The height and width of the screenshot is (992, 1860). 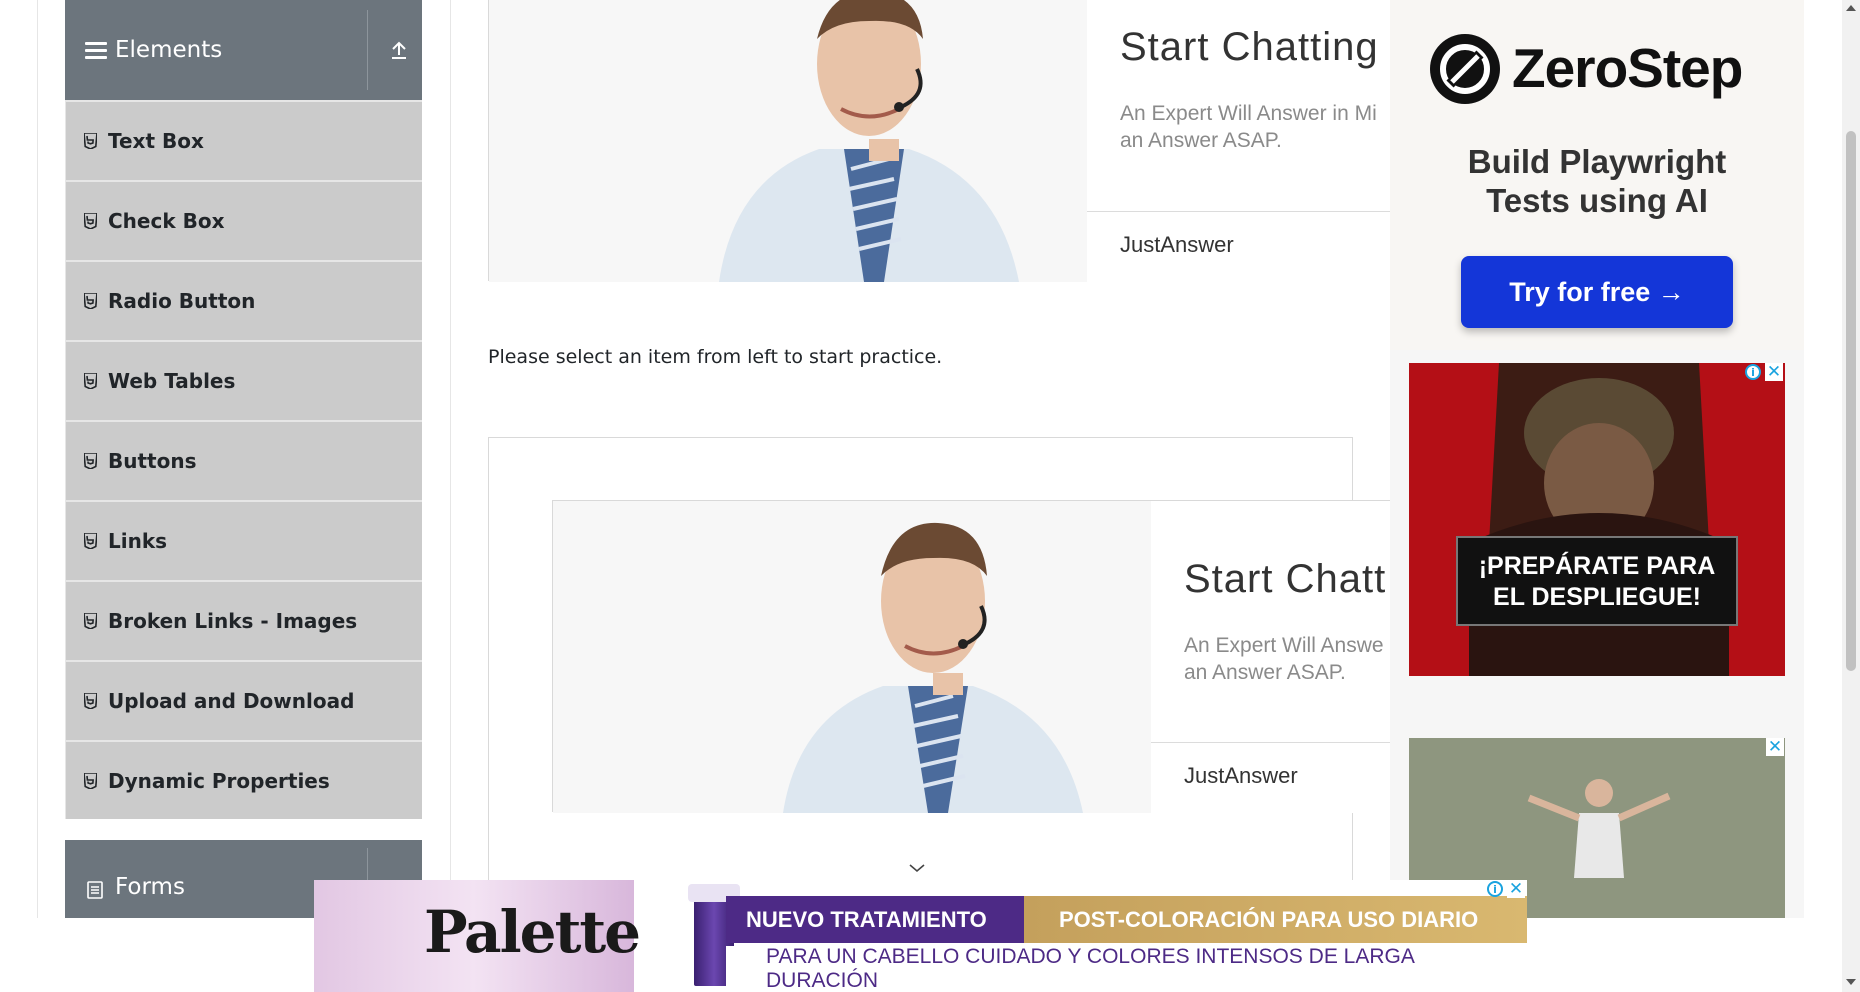 I want to click on ad-title: Start Chatt, so click(x=1285, y=579).